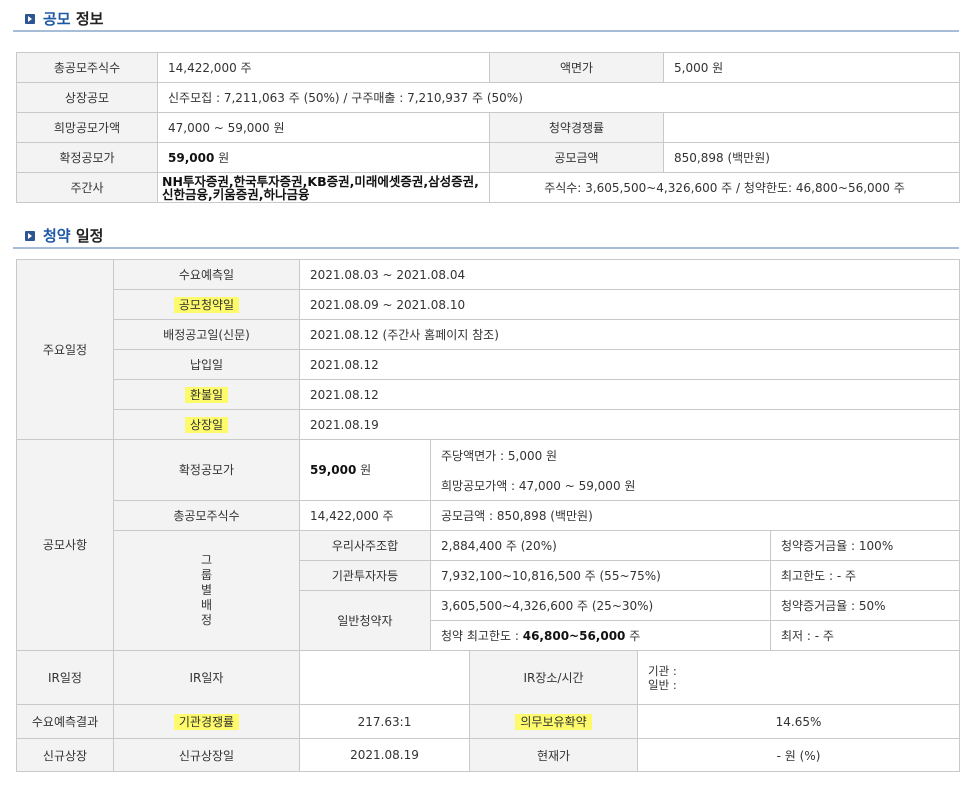 This screenshot has width=966, height=786. I want to click on schedule-label: 환불일, so click(206, 395).